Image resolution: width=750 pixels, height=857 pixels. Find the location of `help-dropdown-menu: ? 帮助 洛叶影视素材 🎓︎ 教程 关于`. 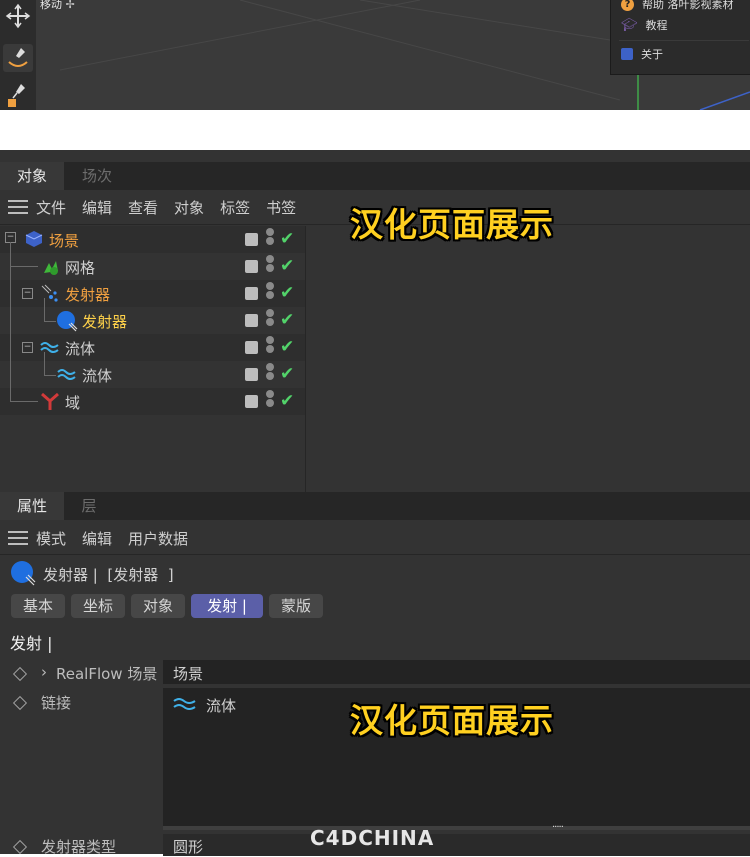

help-dropdown-menu: ? 帮助 洛叶影视素材 🎓︎ 教程 关于 is located at coordinates (680, 37).